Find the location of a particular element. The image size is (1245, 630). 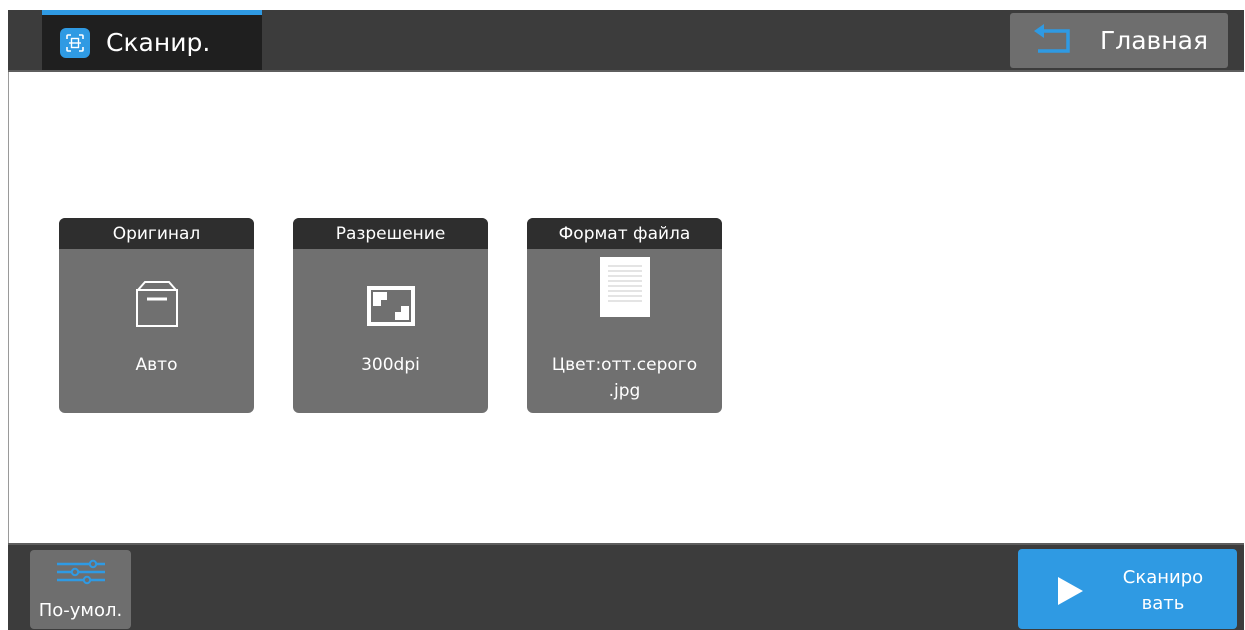

tile-title: Разрешение is located at coordinates (390, 233).